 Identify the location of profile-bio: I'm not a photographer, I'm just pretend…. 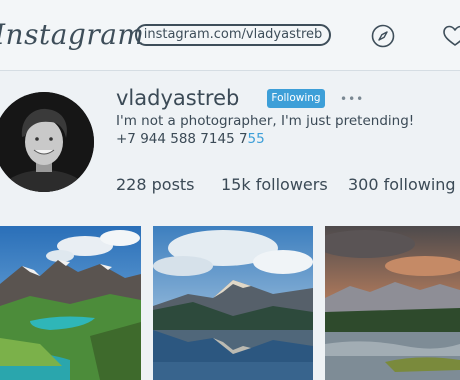
(265, 121).